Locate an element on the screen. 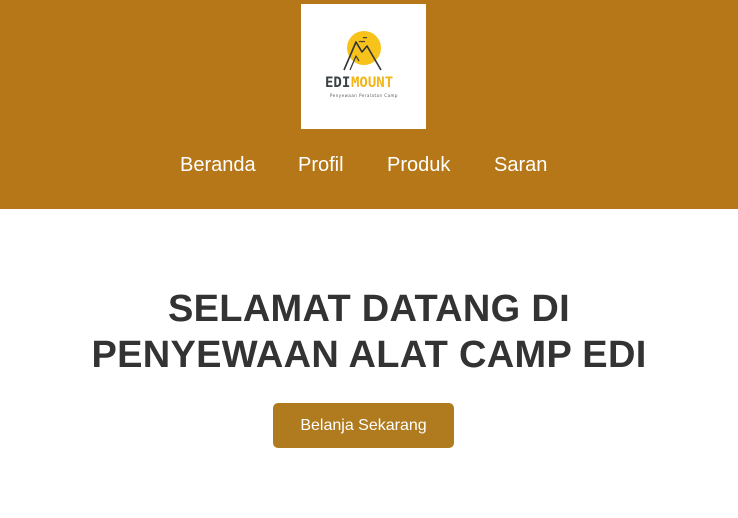  logo-text-dark: EDI is located at coordinates (337, 83).